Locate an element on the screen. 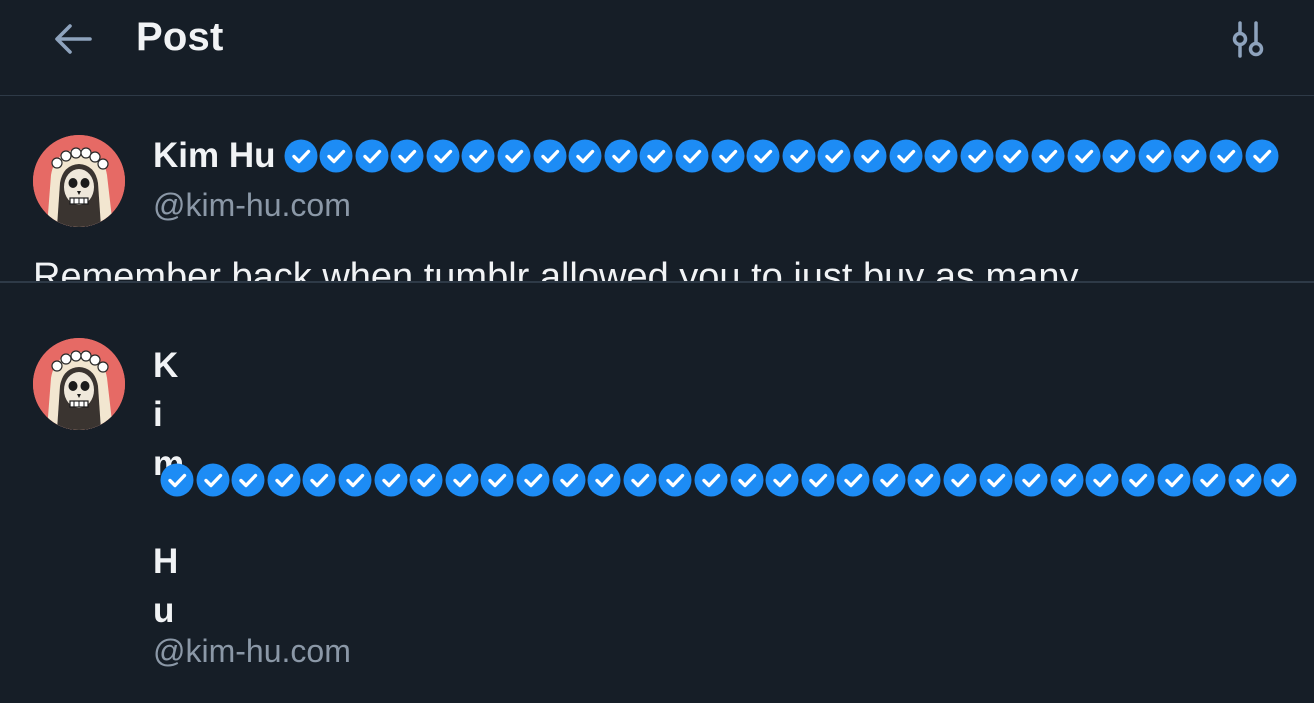 This screenshot has height=703, width=1314. name-letter: u is located at coordinates (164, 610).